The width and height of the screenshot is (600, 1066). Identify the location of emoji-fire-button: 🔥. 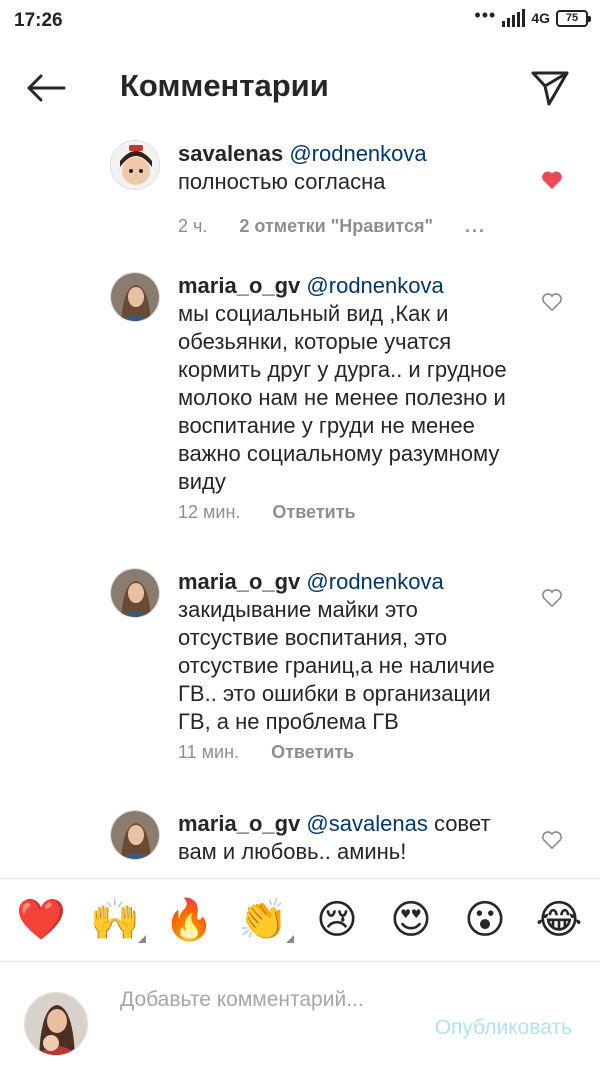
(189, 920).